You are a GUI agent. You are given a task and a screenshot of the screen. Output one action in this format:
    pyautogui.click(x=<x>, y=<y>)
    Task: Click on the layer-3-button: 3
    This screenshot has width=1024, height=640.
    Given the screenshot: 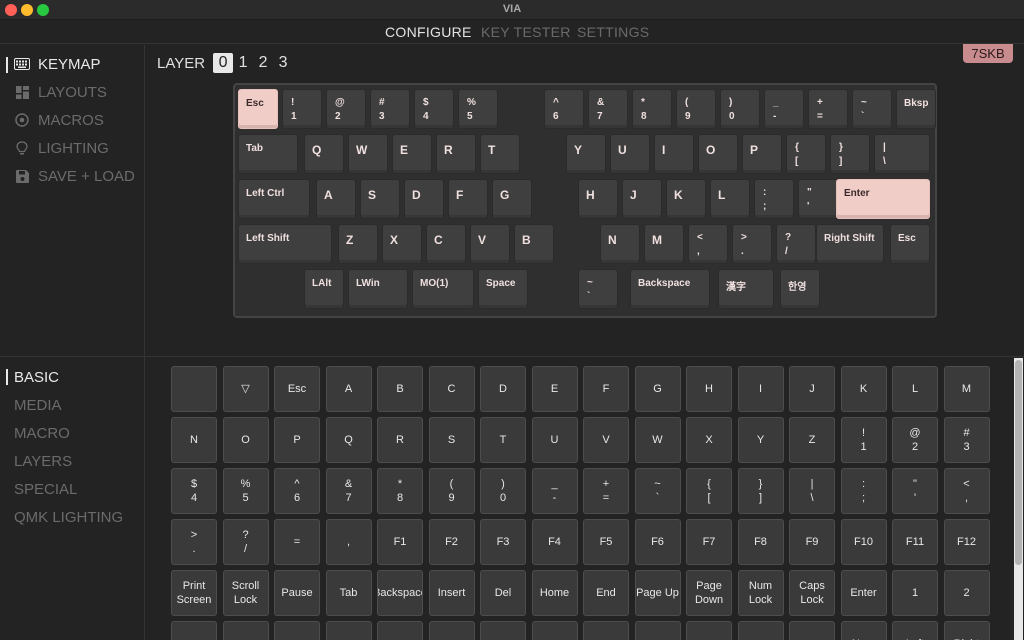 What is the action you would take?
    pyautogui.click(x=283, y=63)
    